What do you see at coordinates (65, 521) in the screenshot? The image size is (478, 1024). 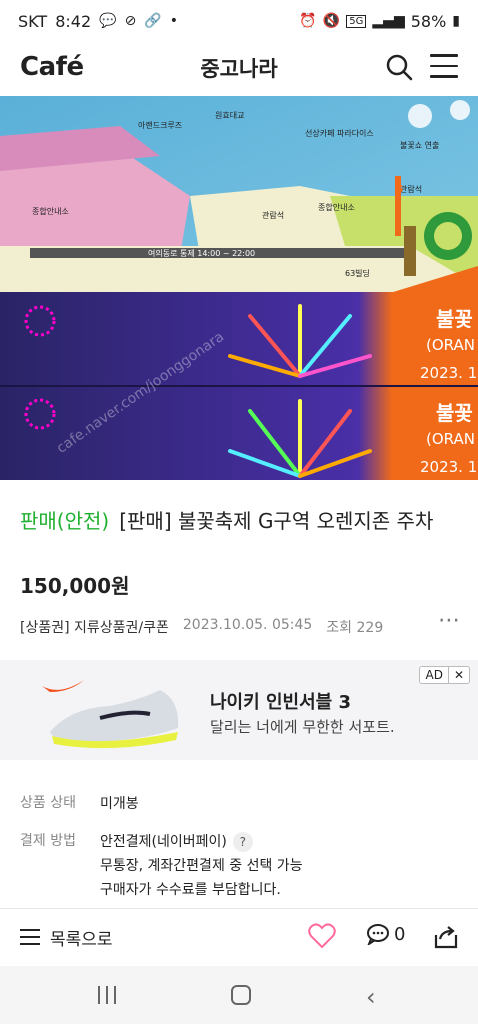 I see `safe-sale-tag: 판매(안전)` at bounding box center [65, 521].